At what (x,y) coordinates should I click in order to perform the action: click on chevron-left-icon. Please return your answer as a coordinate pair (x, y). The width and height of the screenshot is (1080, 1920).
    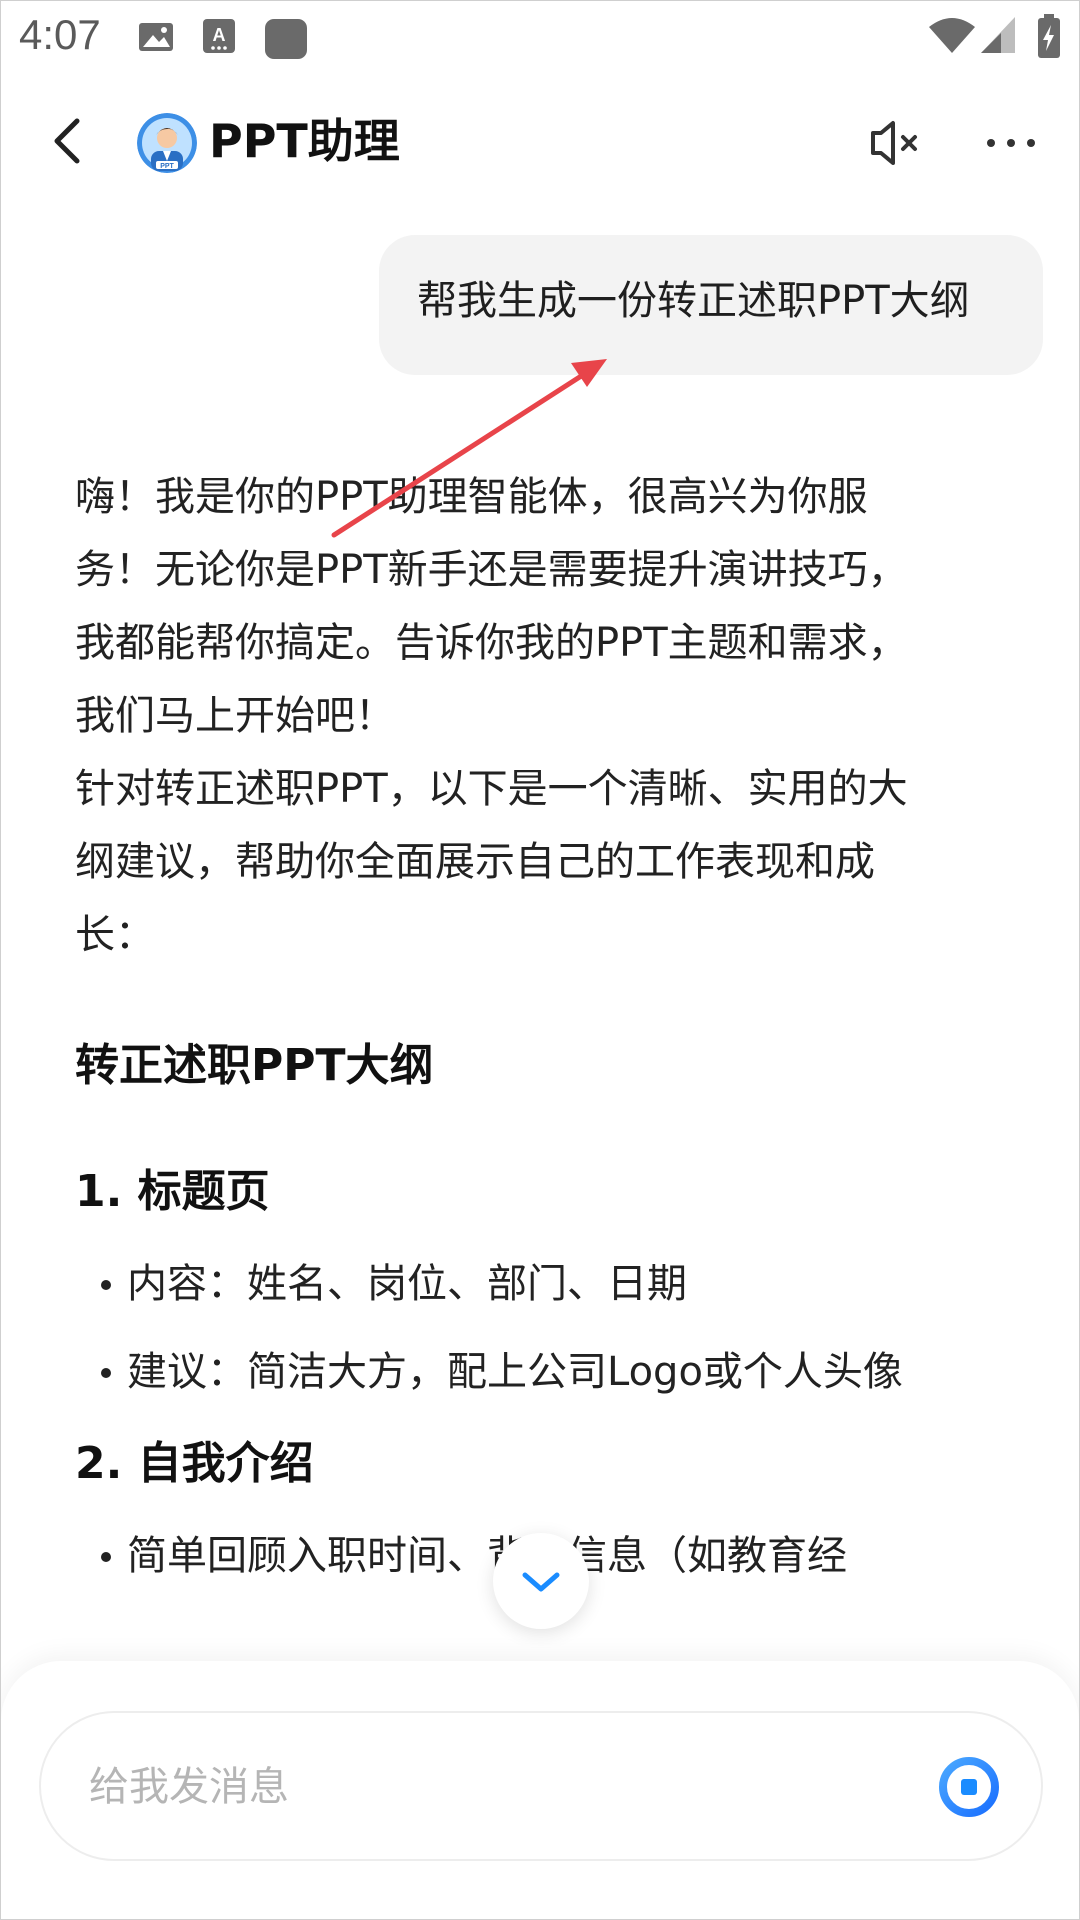
    Looking at the image, I should click on (67, 141).